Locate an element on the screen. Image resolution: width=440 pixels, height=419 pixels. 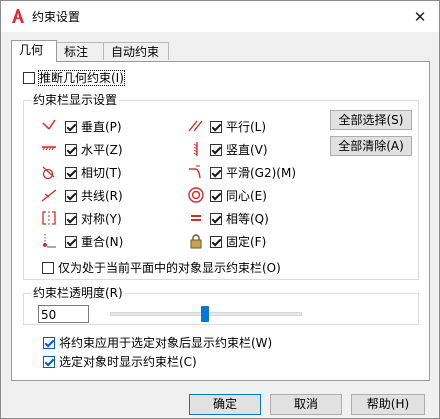
current-plane-only-label: 仅为处于当前平面中的对象显示约束栏(O) is located at coordinates (169, 268).